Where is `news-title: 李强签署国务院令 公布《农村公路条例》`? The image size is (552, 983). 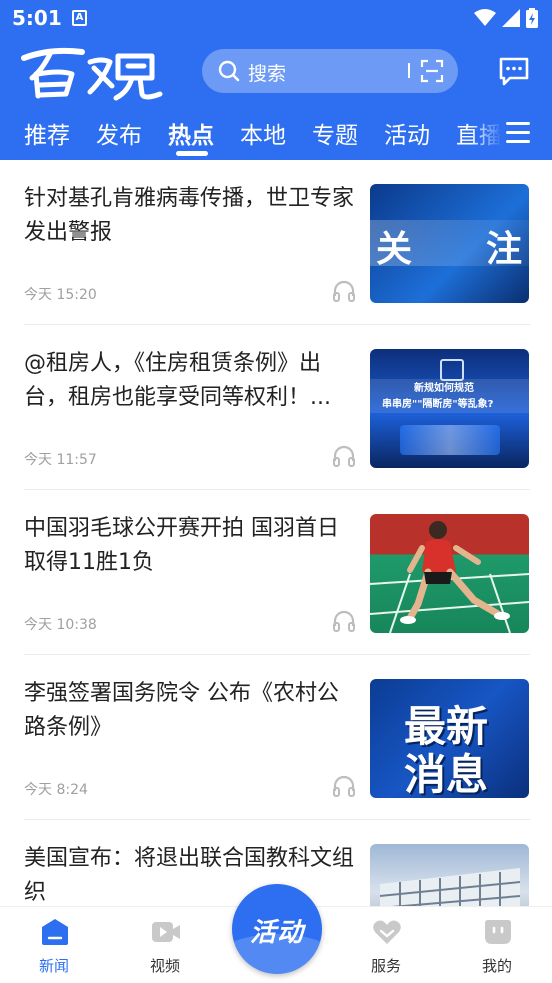 news-title: 李强签署国务院令 公布《农村公路条例》 is located at coordinates (181, 710).